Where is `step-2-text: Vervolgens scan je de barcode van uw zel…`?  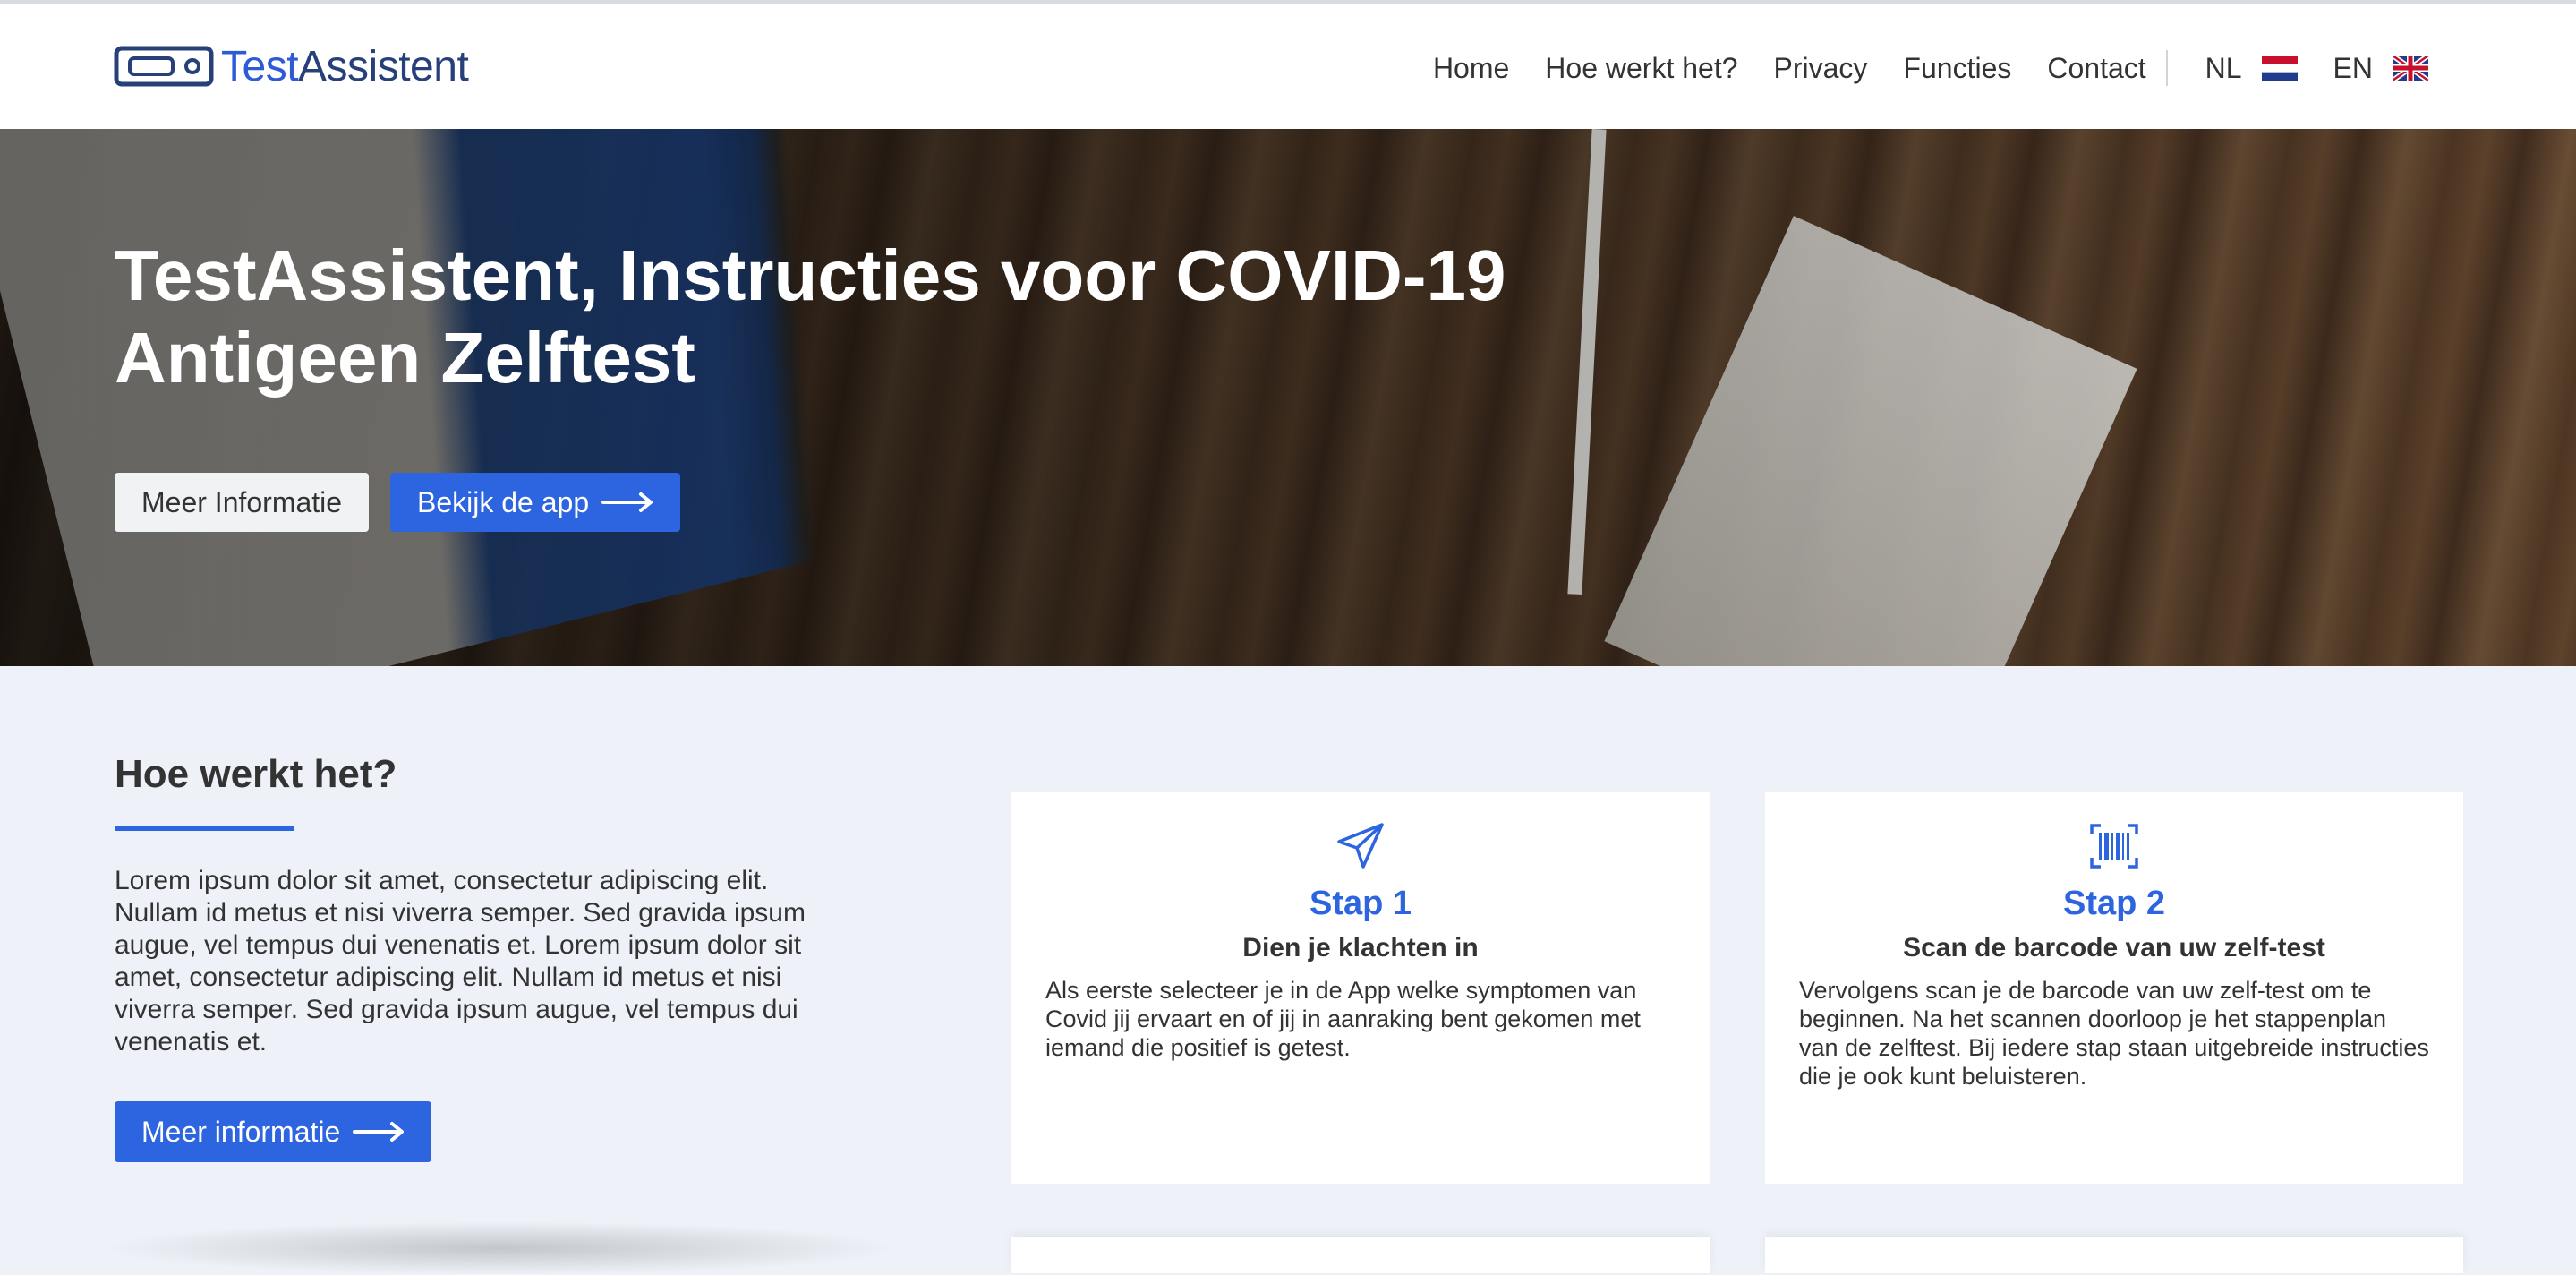 step-2-text: Vervolgens scan je de barcode van uw zel… is located at coordinates (2114, 1033).